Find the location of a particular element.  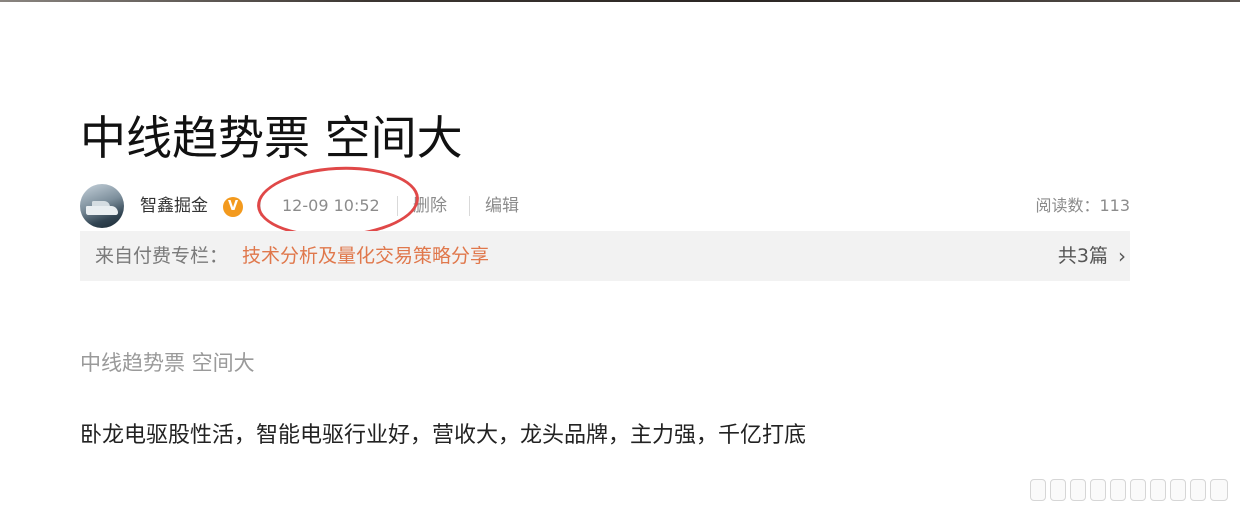

author-name: 智鑫掘金 is located at coordinates (174, 206).